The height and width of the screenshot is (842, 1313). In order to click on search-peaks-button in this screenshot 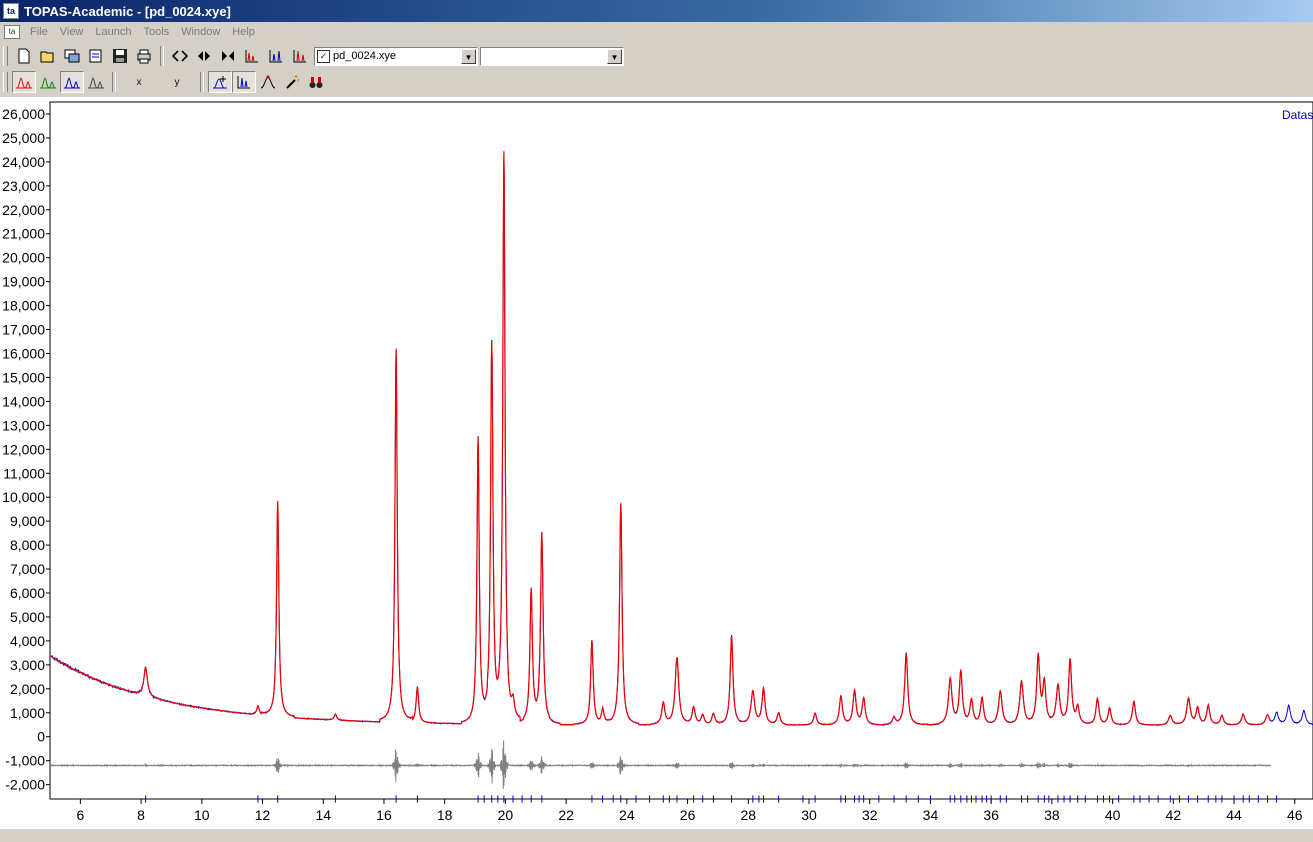, I will do `click(316, 82)`.